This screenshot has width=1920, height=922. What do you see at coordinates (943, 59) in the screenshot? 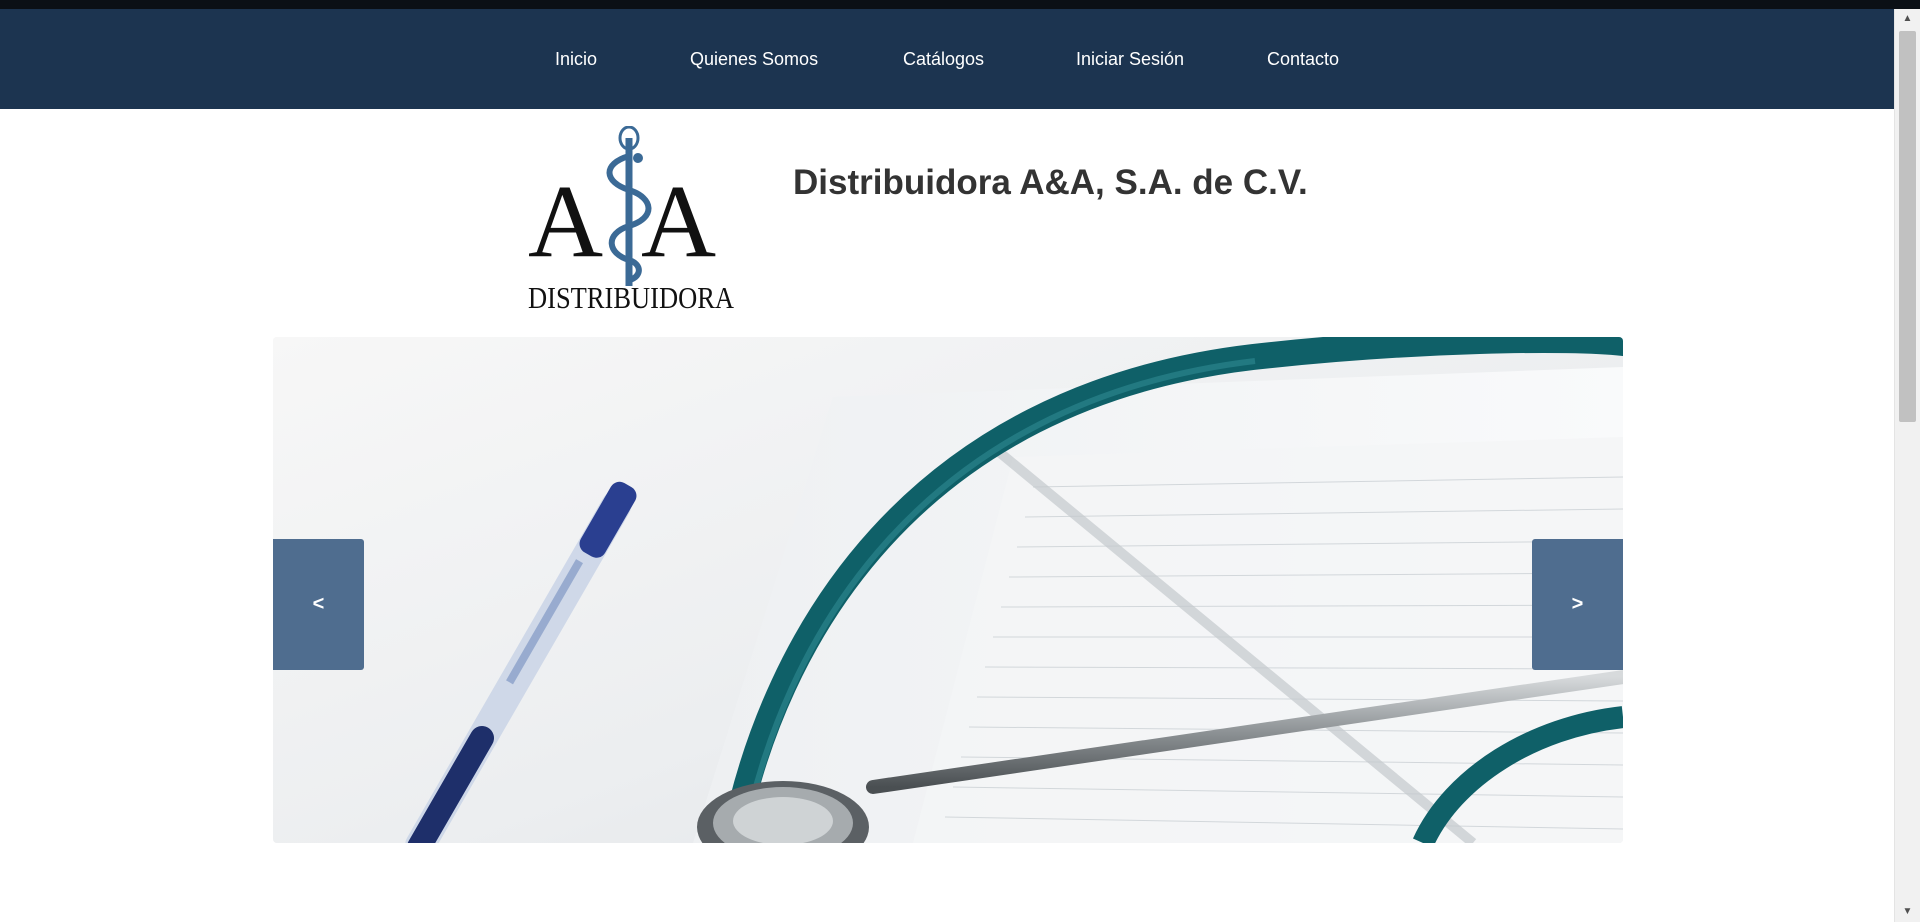
I see `nav-catalogos: Catálogos` at bounding box center [943, 59].